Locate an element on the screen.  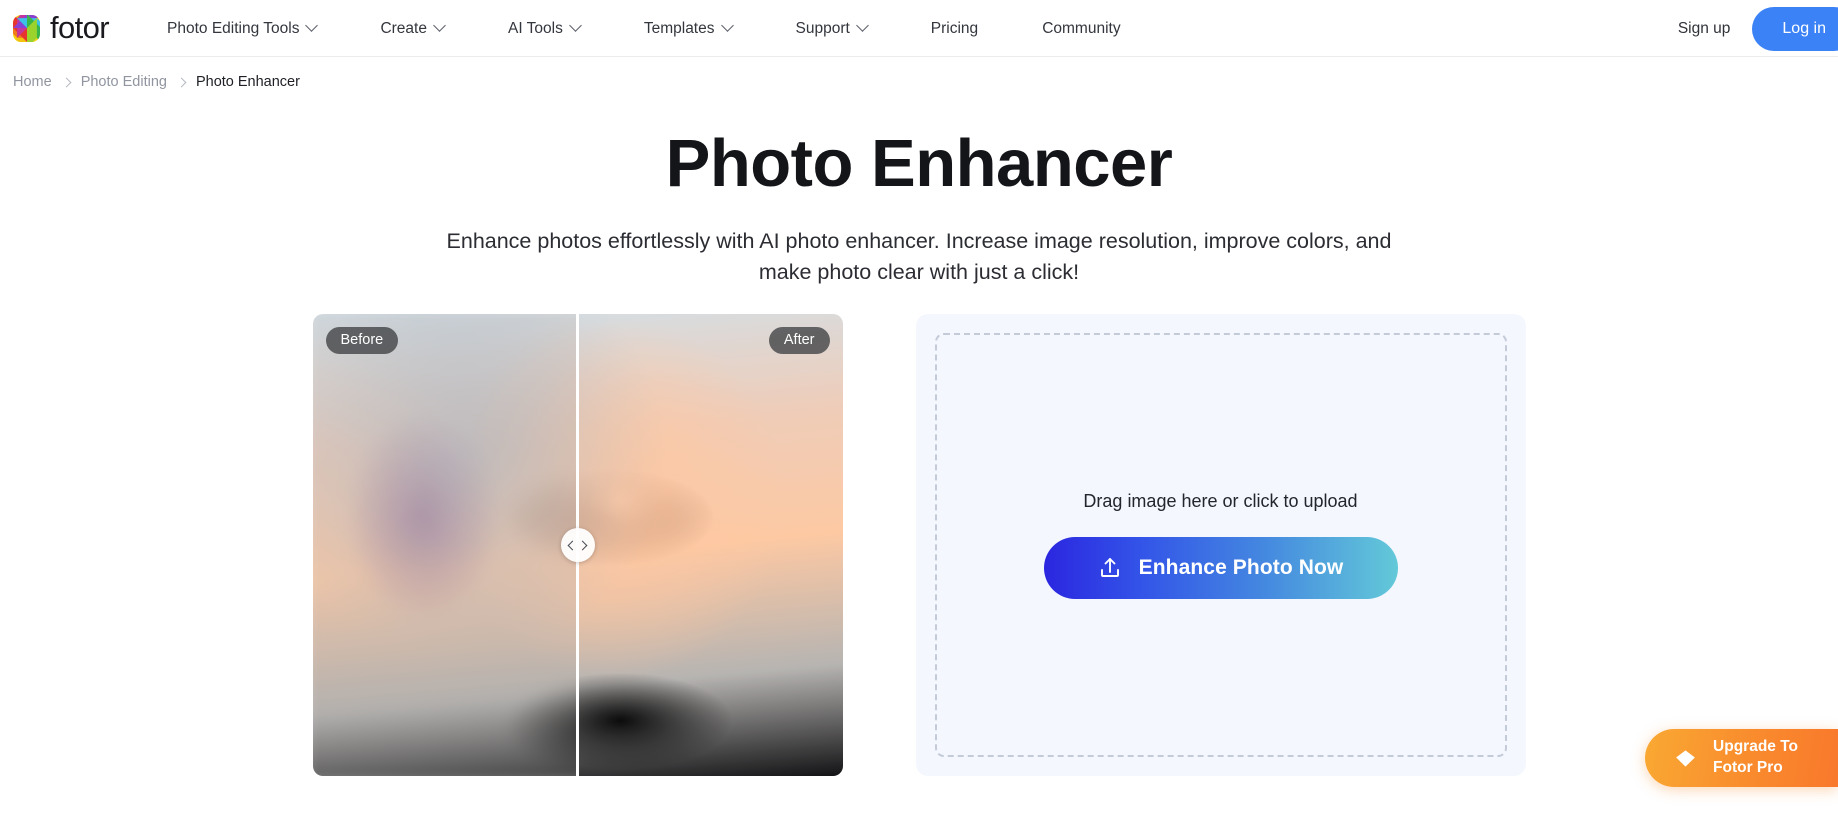
sign-up-link: Sign up is located at coordinates (1704, 29).